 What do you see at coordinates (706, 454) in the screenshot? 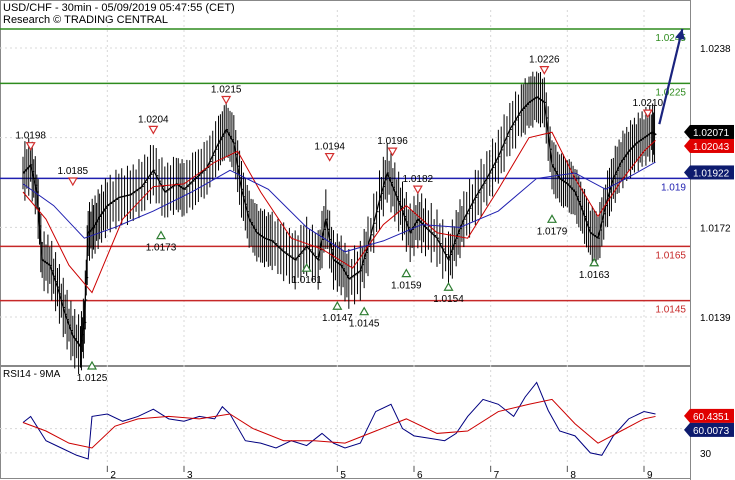
I see `rsi-y-tick: 30` at bounding box center [706, 454].